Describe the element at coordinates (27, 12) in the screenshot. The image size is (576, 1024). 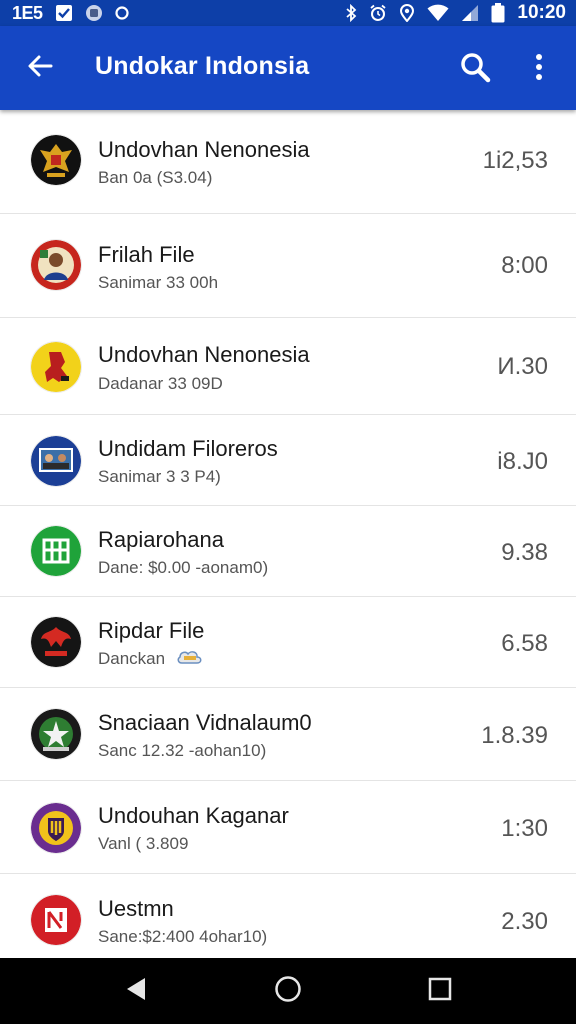
I see `status-left-time: 1E5` at that location.